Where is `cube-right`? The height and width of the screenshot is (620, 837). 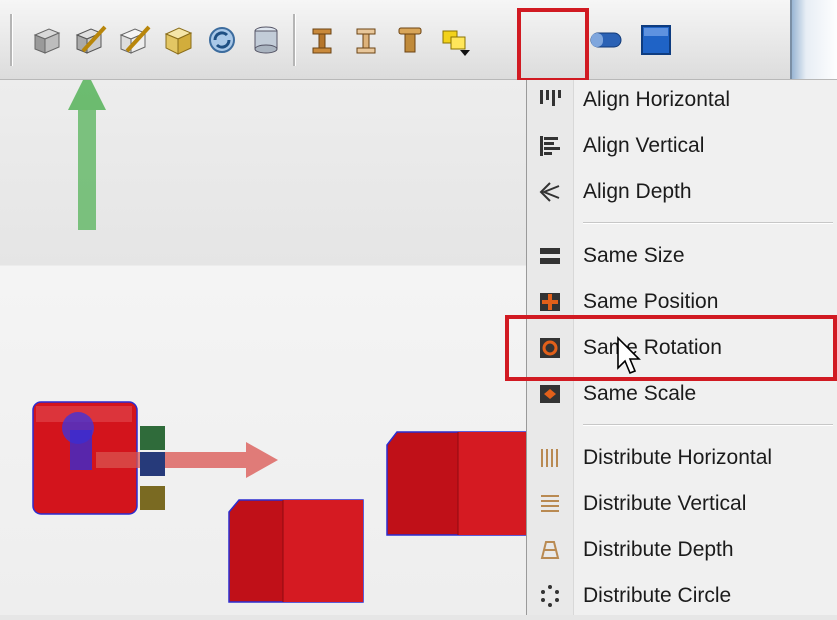
cube-right is located at coordinates (458, 483).